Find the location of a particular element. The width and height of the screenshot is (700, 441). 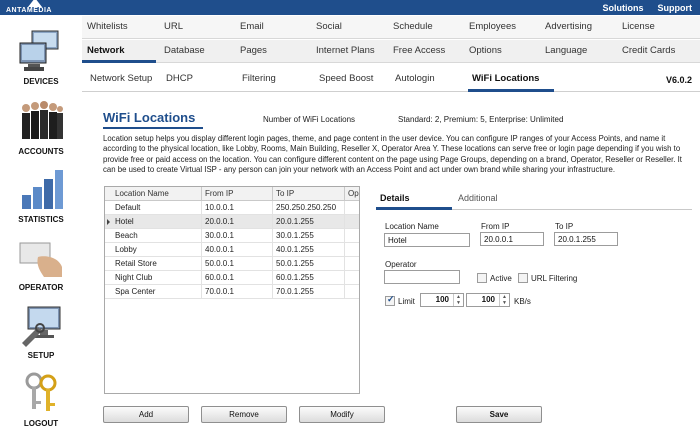

cell-location-name: Retail Store is located at coordinates (157, 264).